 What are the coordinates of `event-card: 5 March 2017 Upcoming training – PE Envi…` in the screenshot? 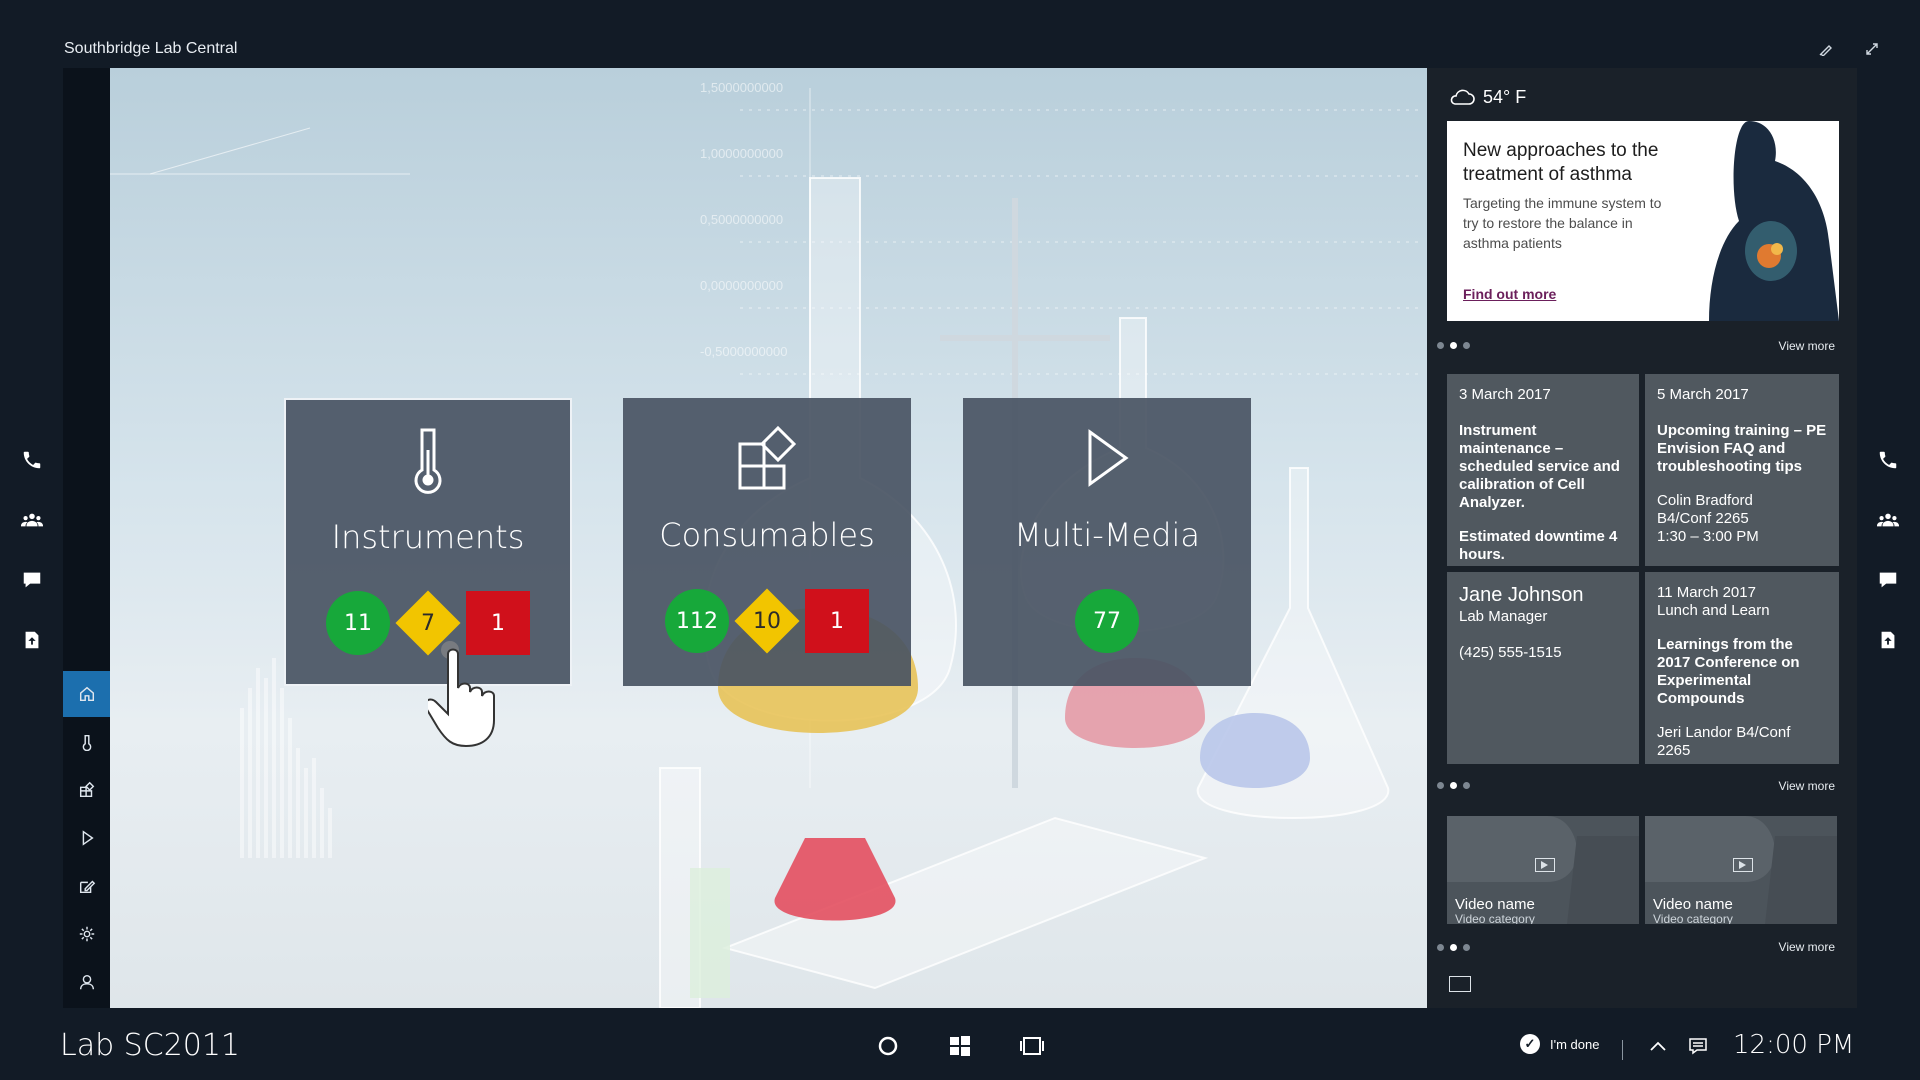 It's located at (1742, 470).